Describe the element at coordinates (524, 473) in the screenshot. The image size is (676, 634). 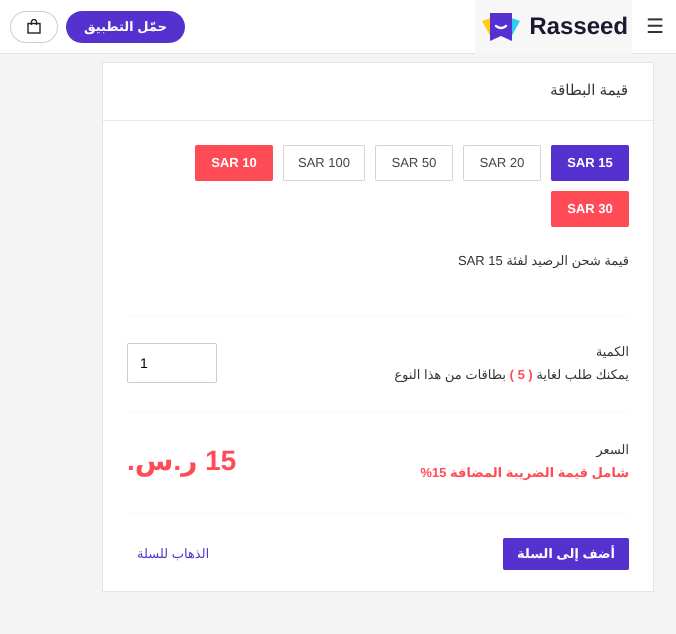
I see `tax-note: شامل قيمة الضريبة المضافة 15%` at that location.